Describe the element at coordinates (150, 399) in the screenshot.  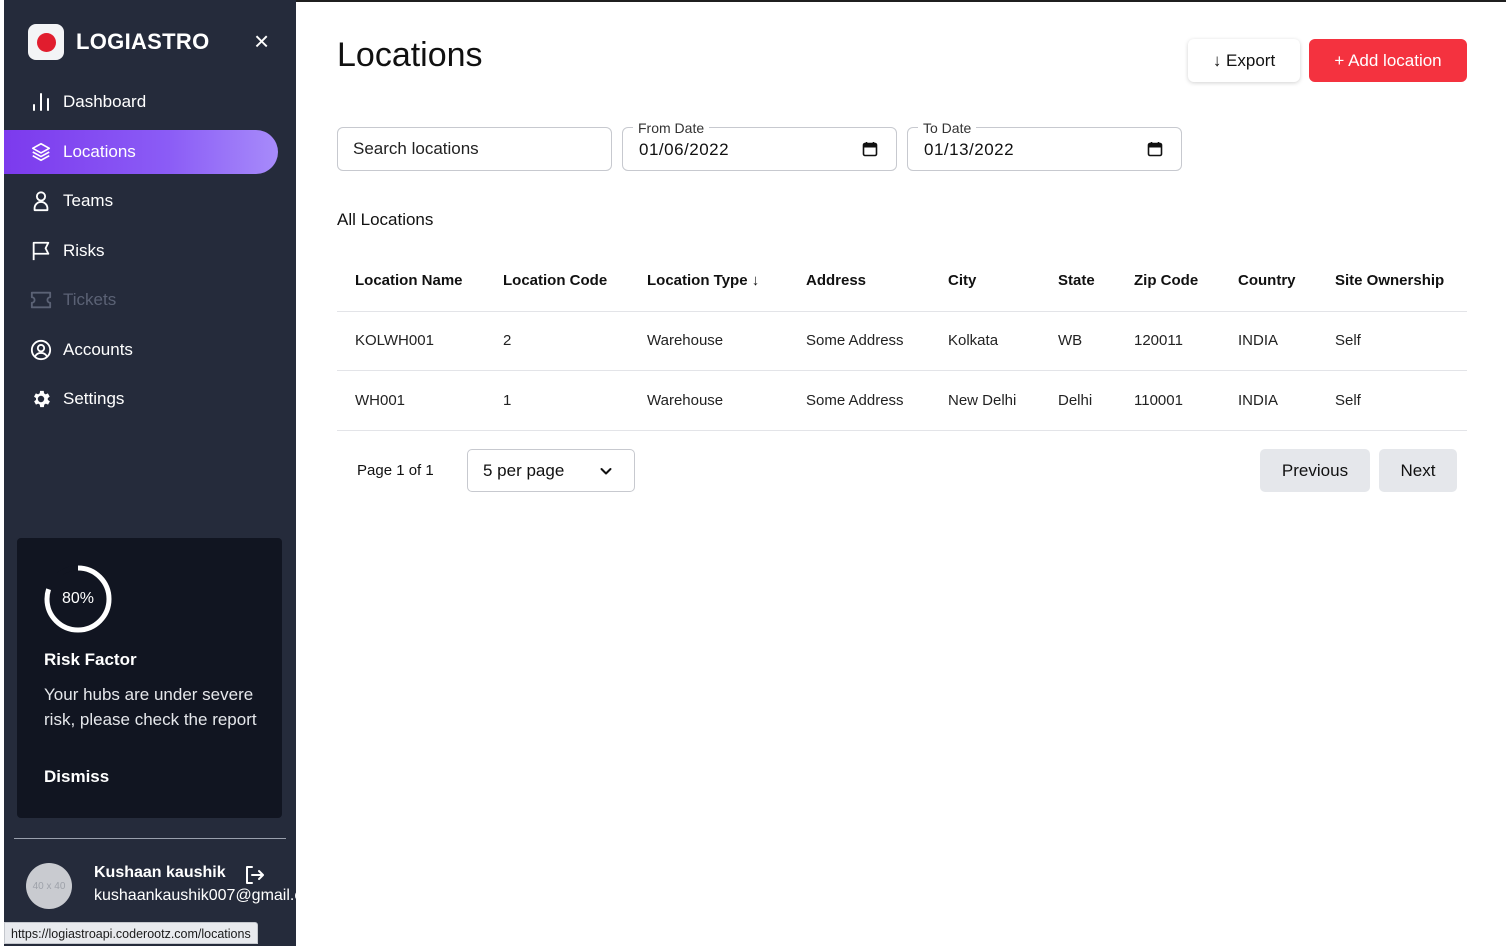
I see `sidebar-item-settings: Settings` at that location.